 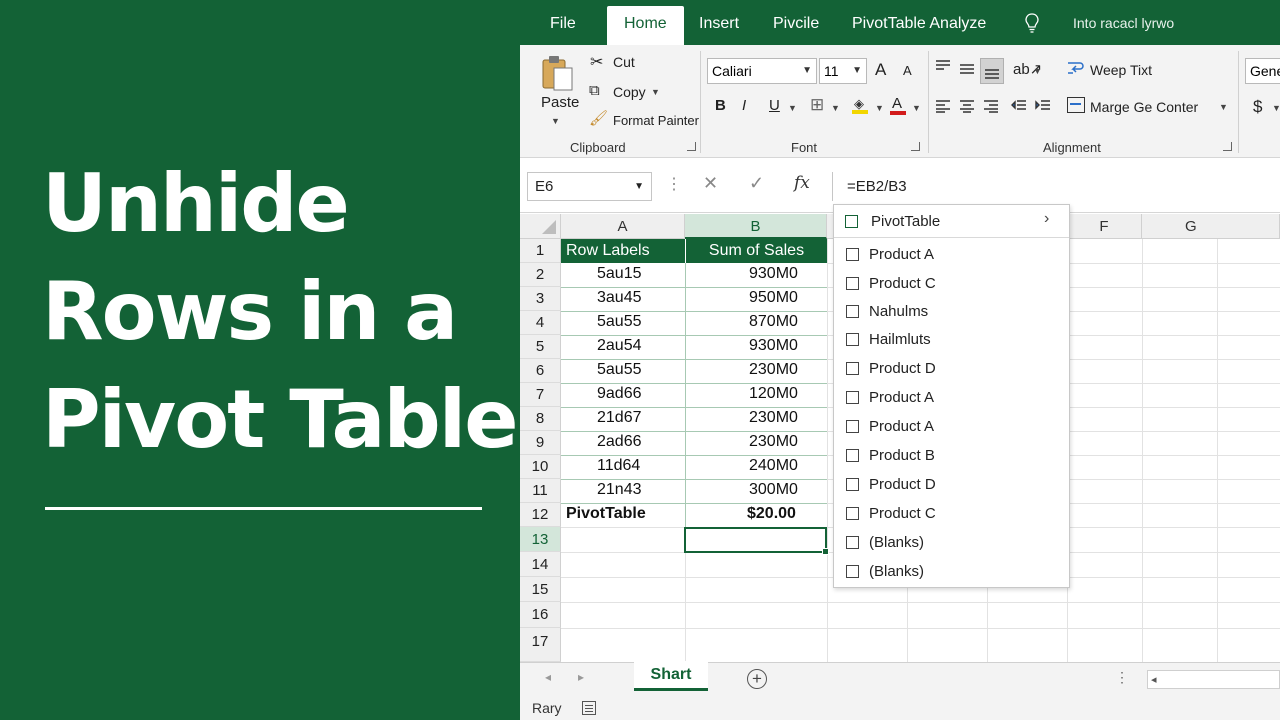 What do you see at coordinates (589, 186) in the screenshot?
I see `name-box: E6 ▼` at bounding box center [589, 186].